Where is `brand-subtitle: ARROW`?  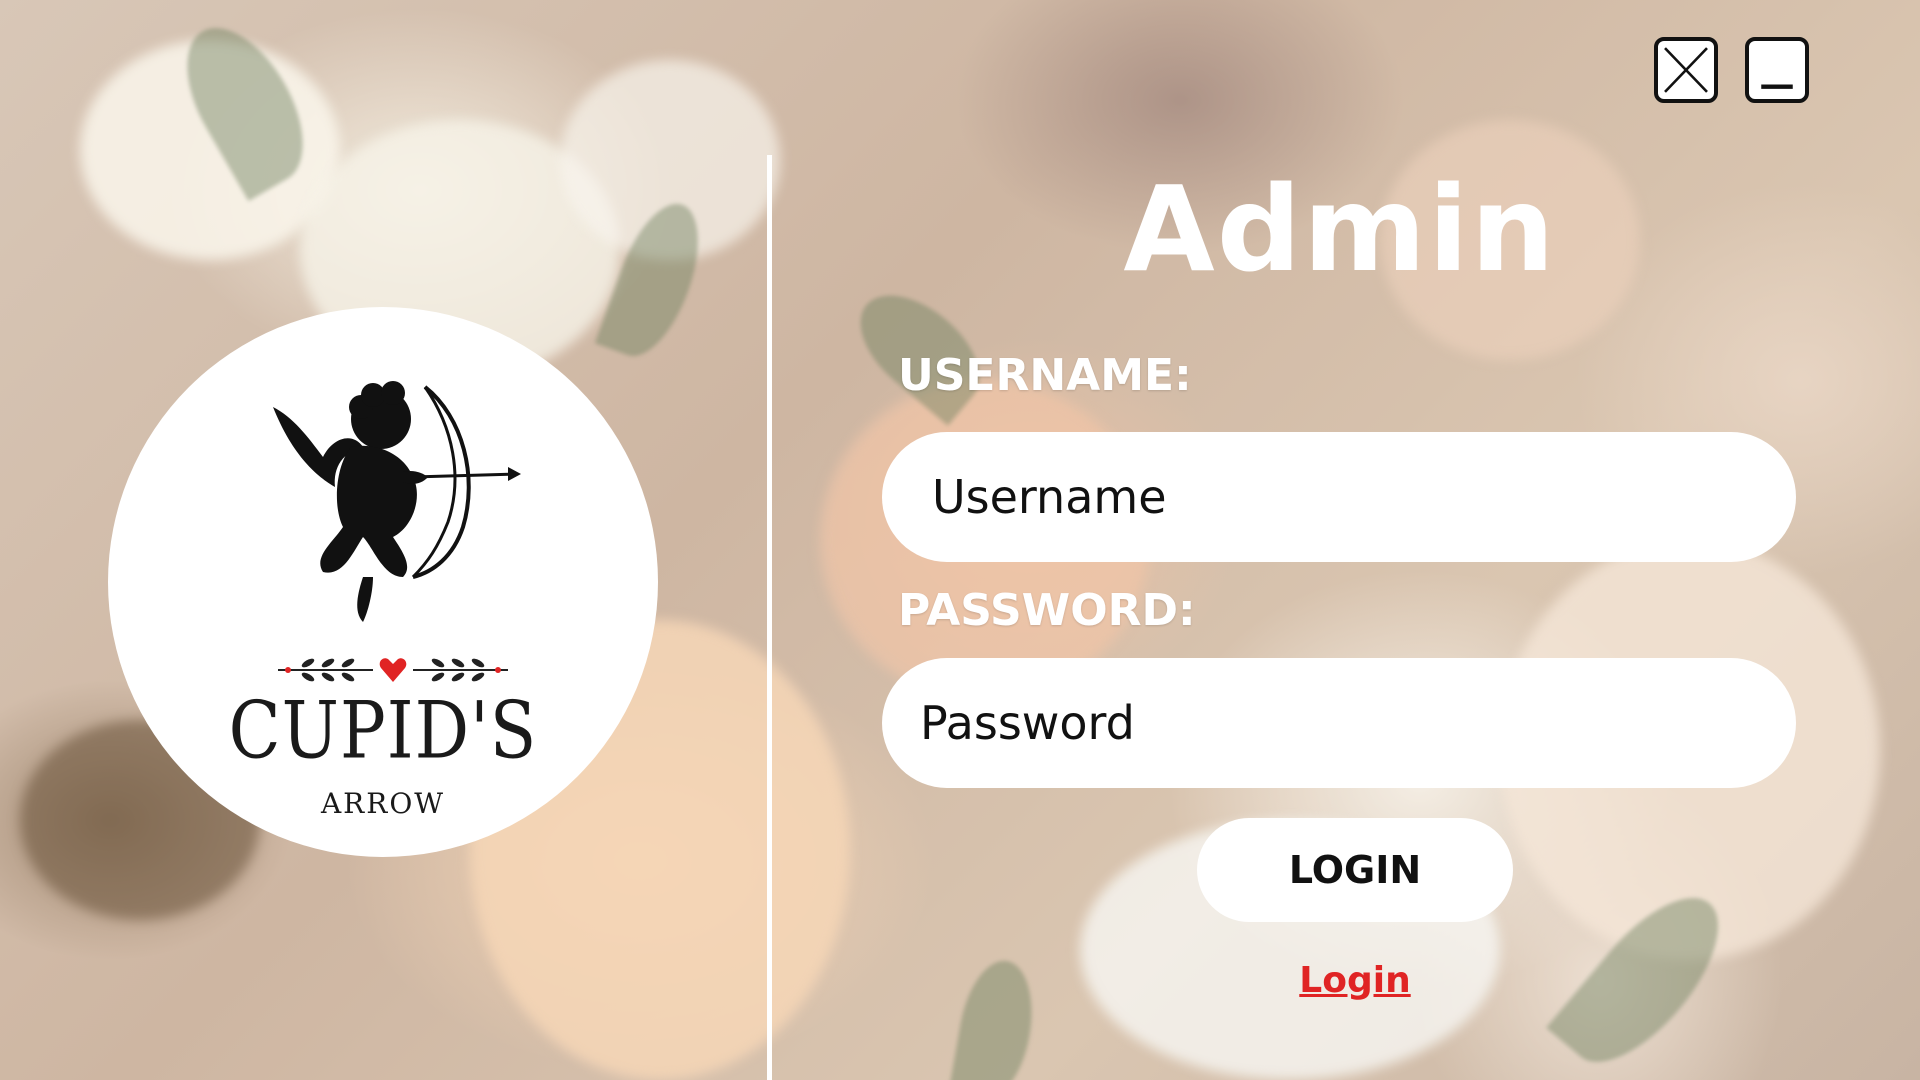 brand-subtitle: ARROW is located at coordinates (383, 803).